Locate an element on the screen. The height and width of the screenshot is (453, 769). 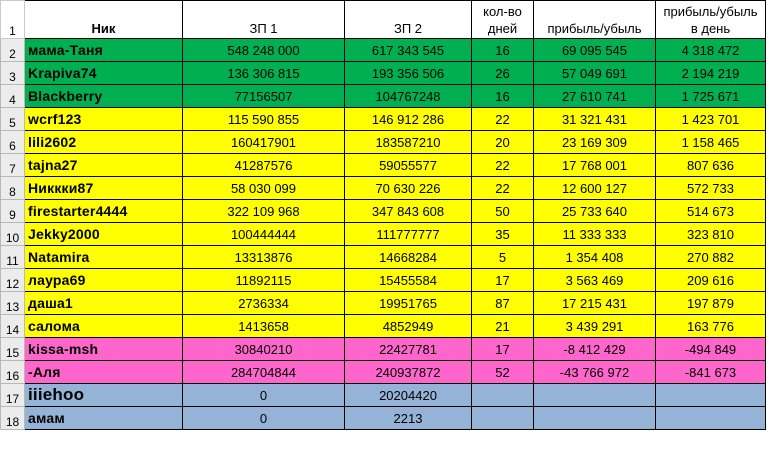
cell-days: 20 is located at coordinates (502, 142).